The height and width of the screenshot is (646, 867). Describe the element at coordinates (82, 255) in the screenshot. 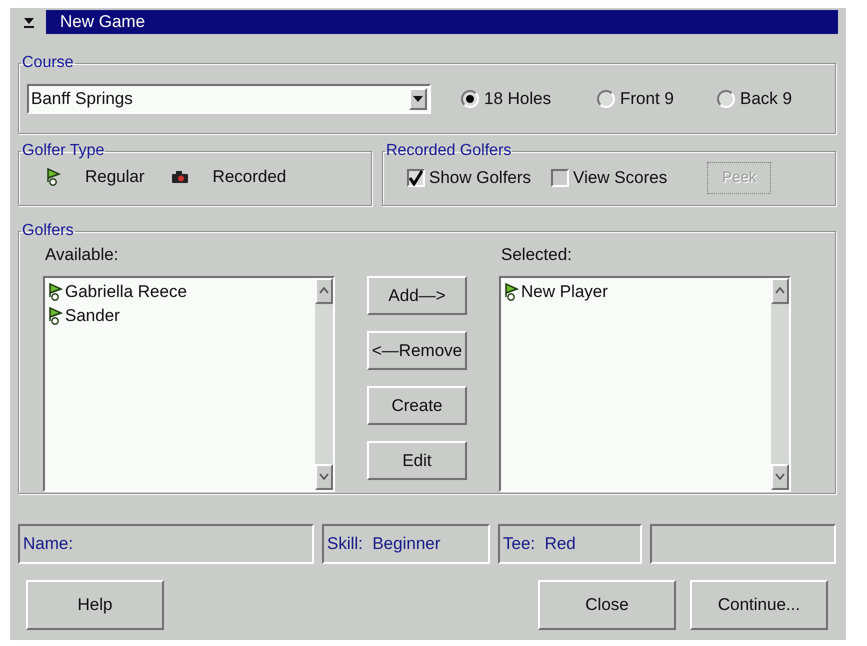

I see `list-label: Available:` at that location.